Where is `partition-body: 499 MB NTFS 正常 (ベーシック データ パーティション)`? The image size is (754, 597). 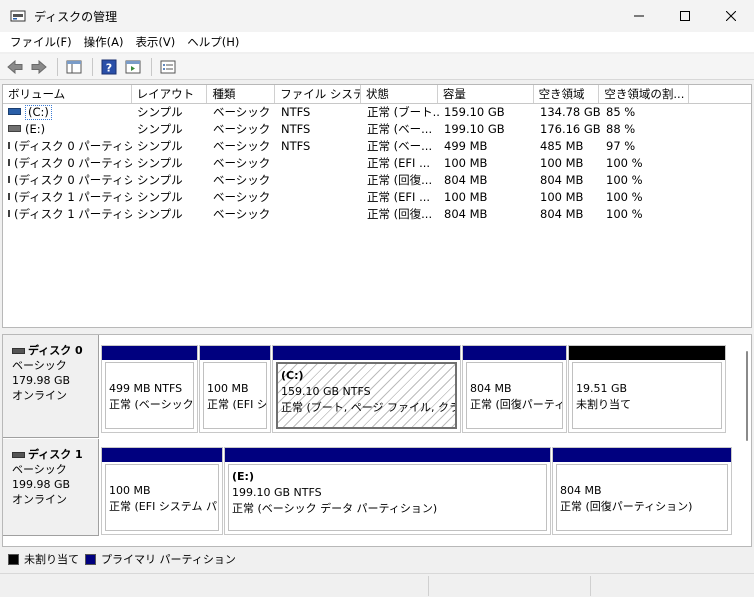 partition-body: 499 MB NTFS 正常 (ベーシック データ パーティション) is located at coordinates (149, 395).